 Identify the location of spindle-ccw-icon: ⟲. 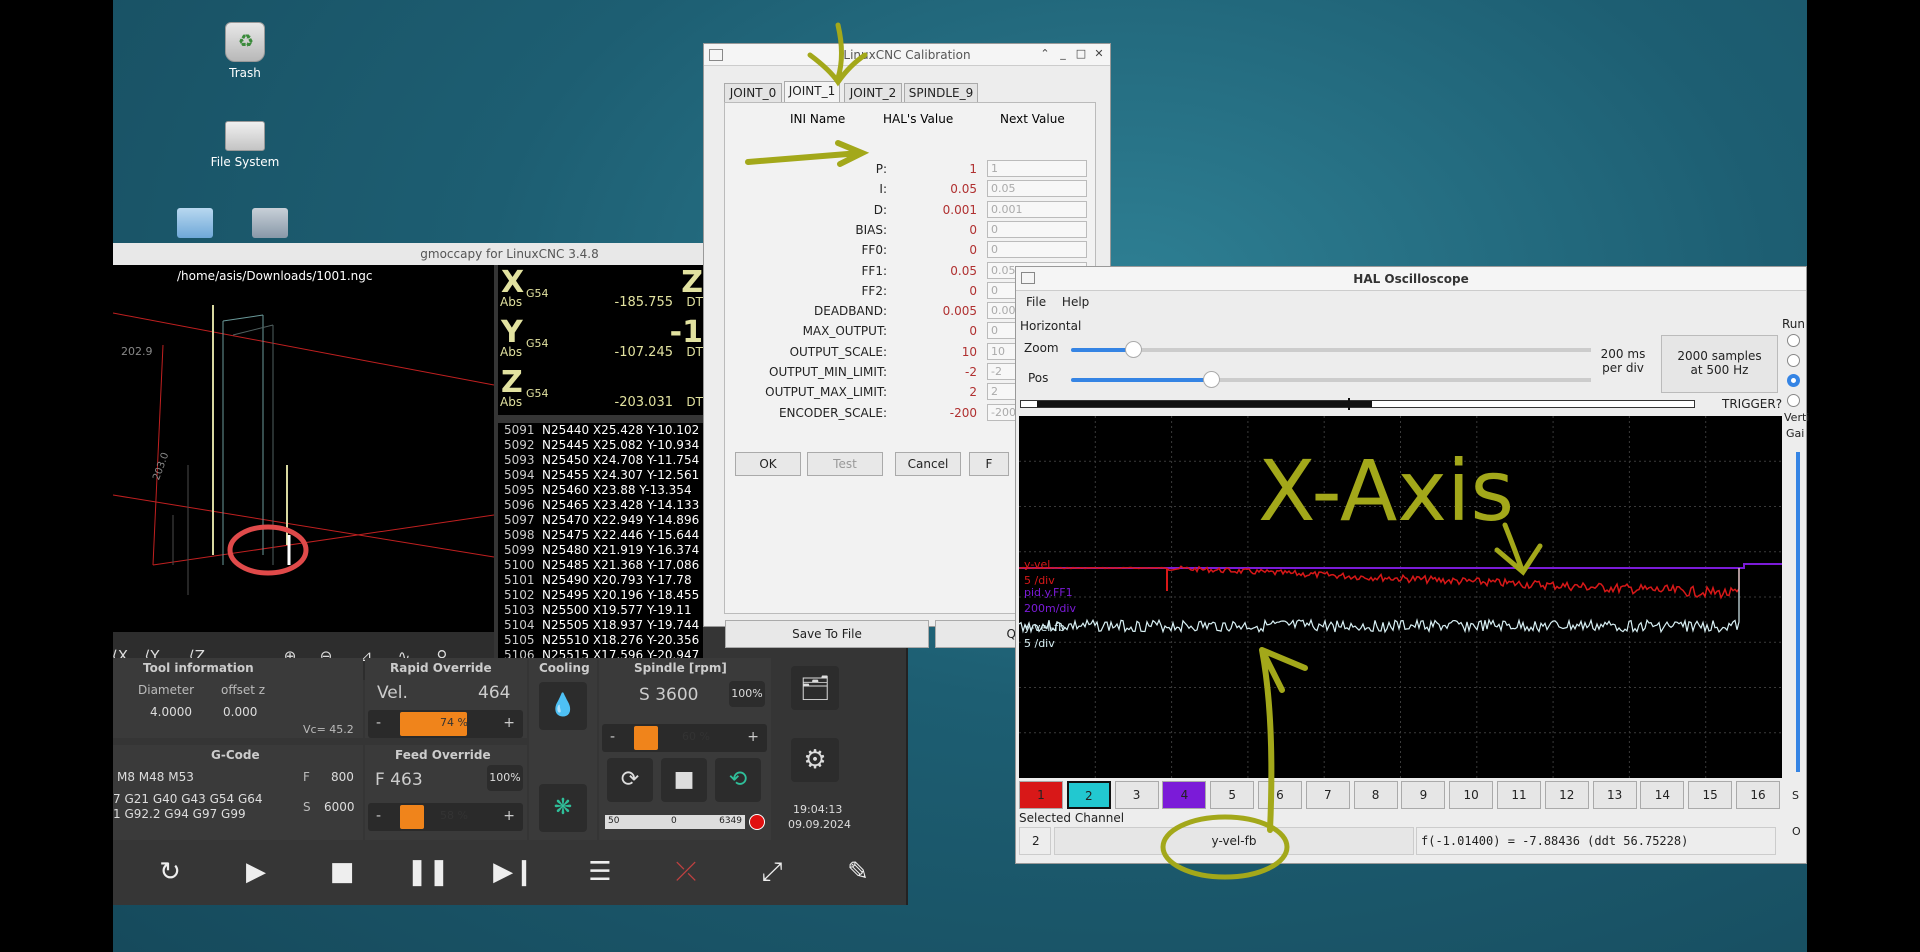
(738, 779).